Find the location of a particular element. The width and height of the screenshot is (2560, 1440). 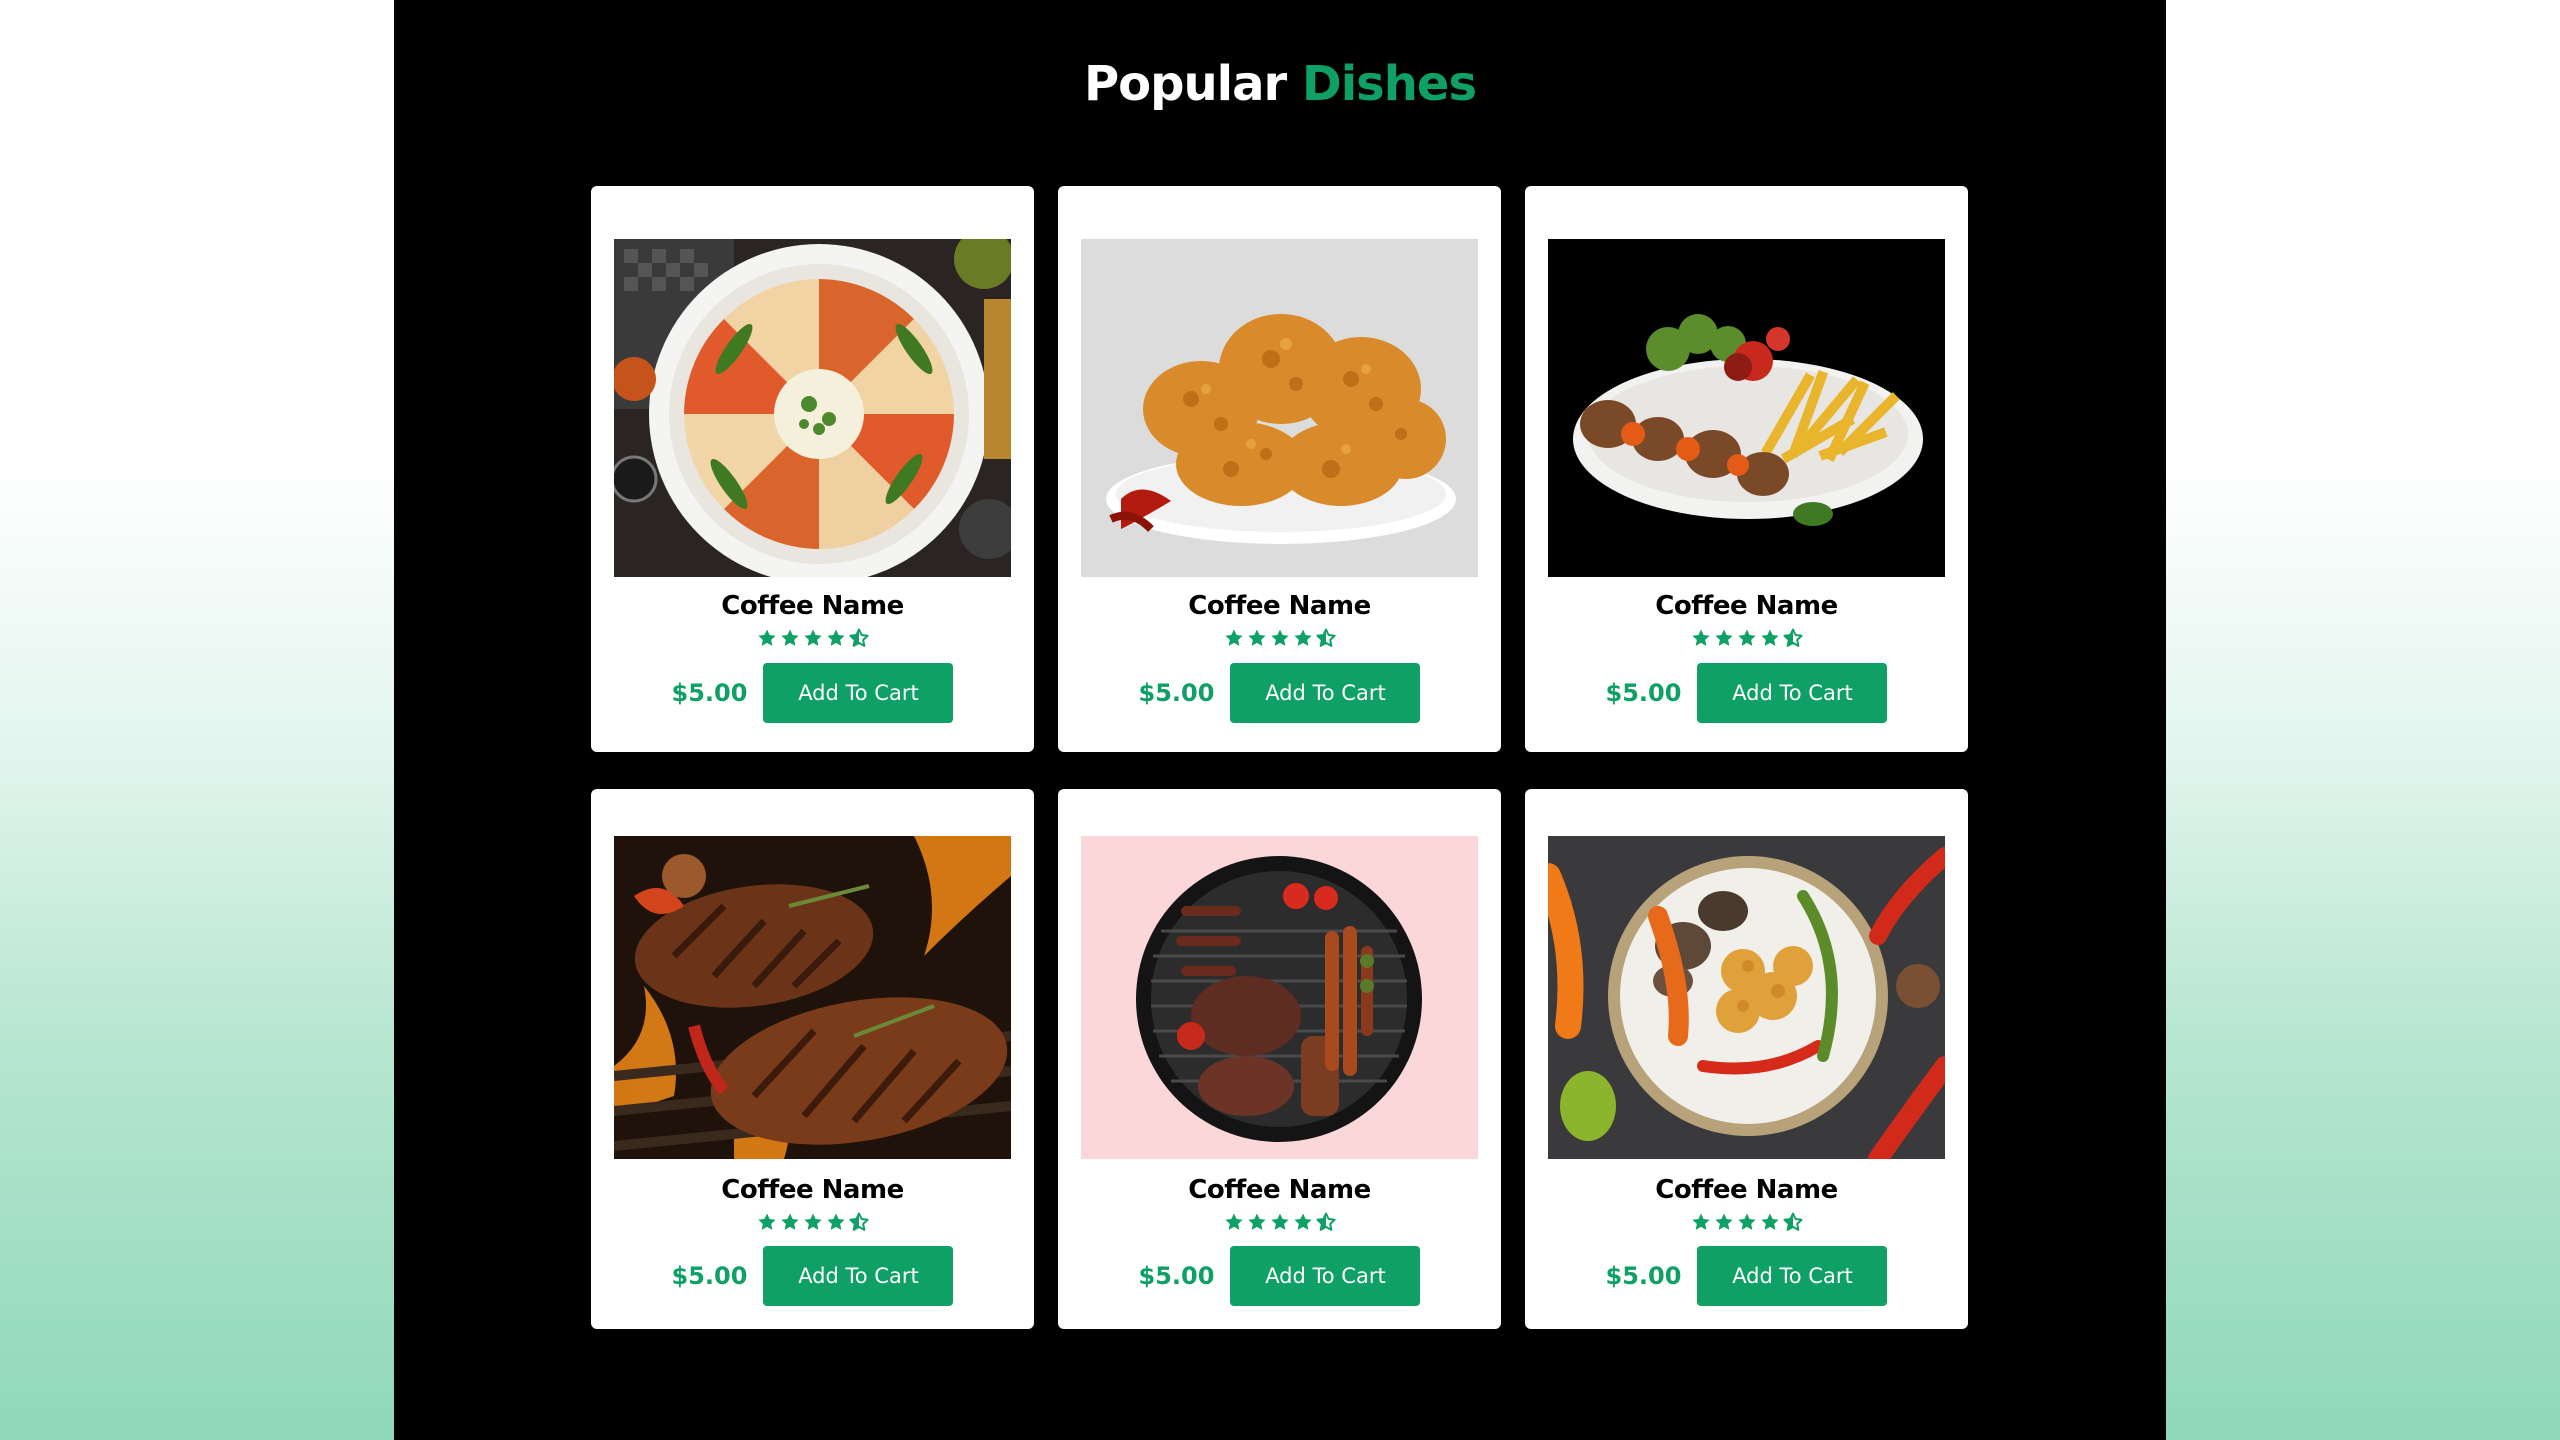

section-title: Popular Dishes is located at coordinates (1280, 84).